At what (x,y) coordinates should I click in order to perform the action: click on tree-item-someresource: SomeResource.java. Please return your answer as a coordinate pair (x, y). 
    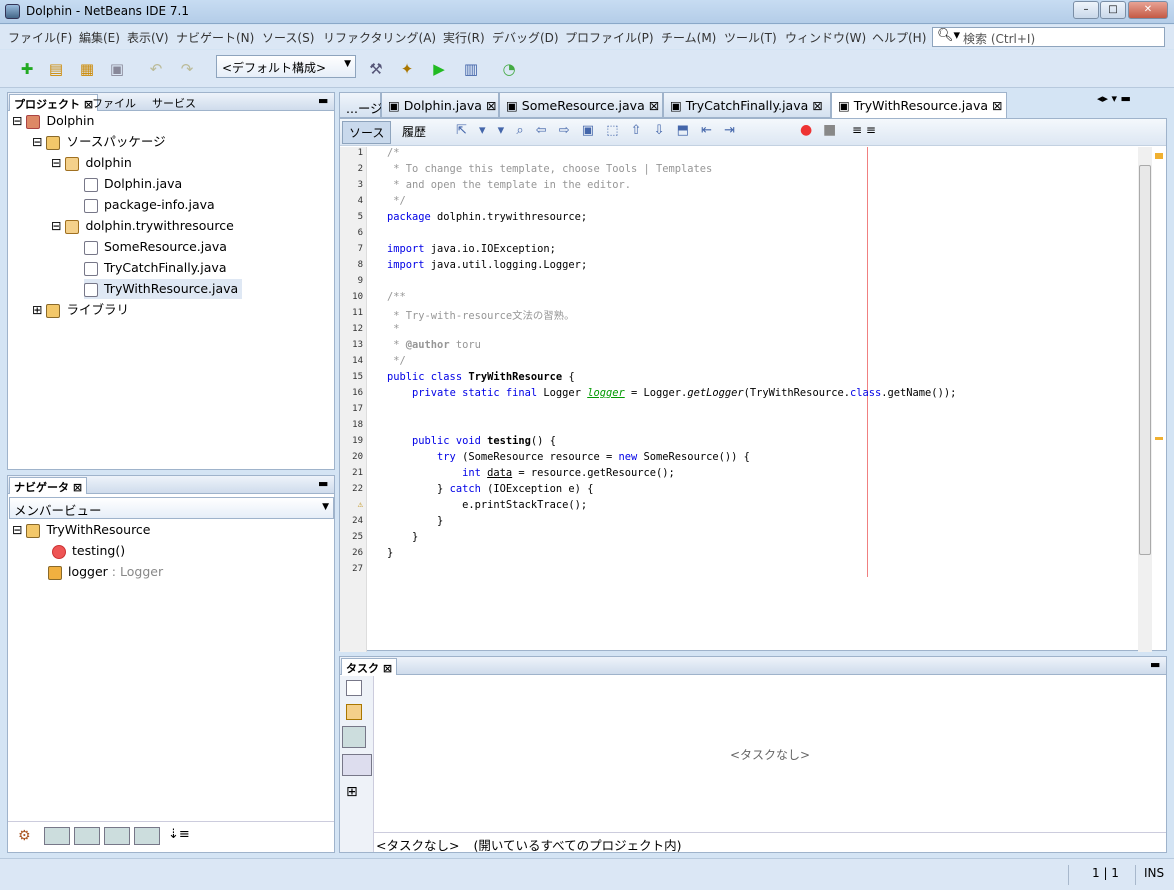
    Looking at the image, I should click on (155, 247).